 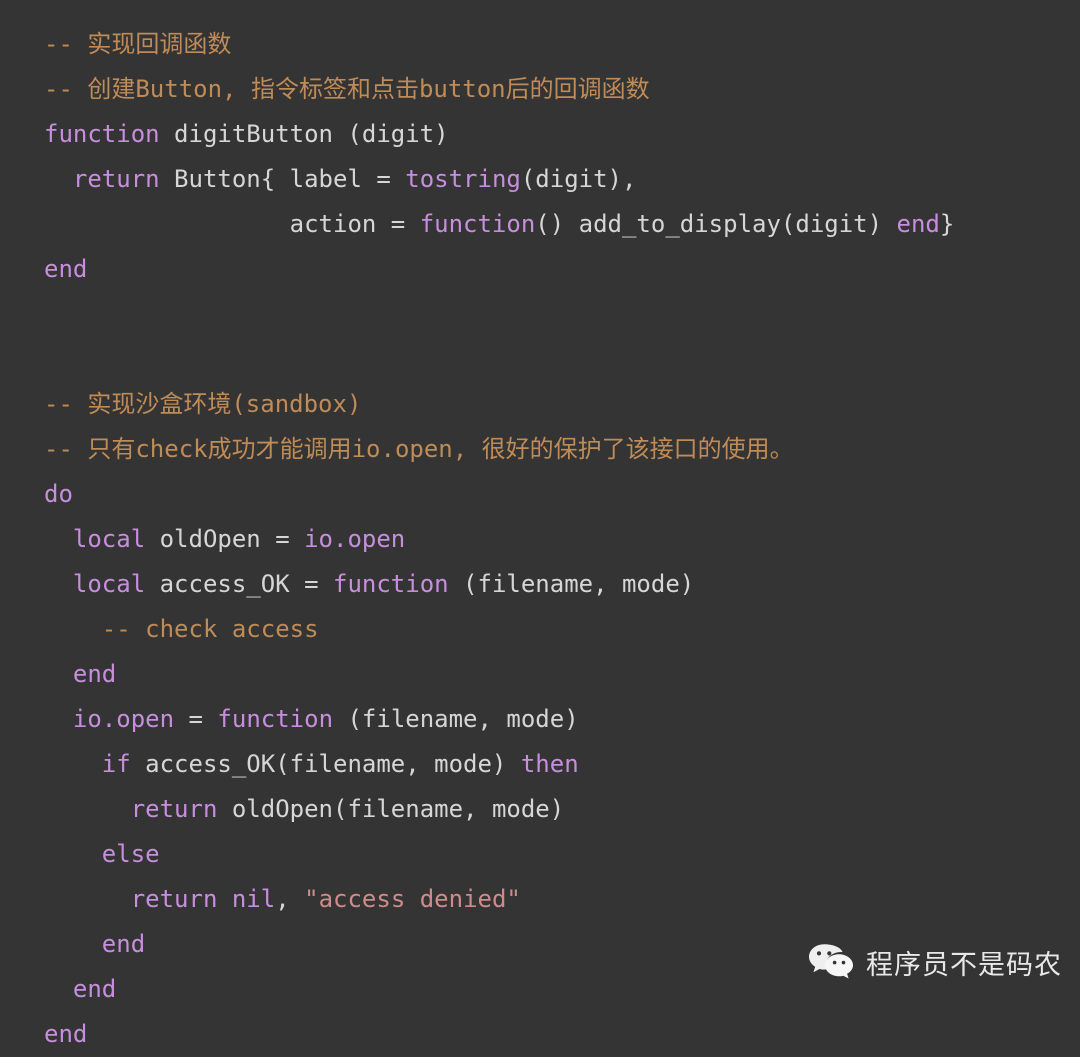 I want to click on code-token-comment: -- check access, so click(x=210, y=629).